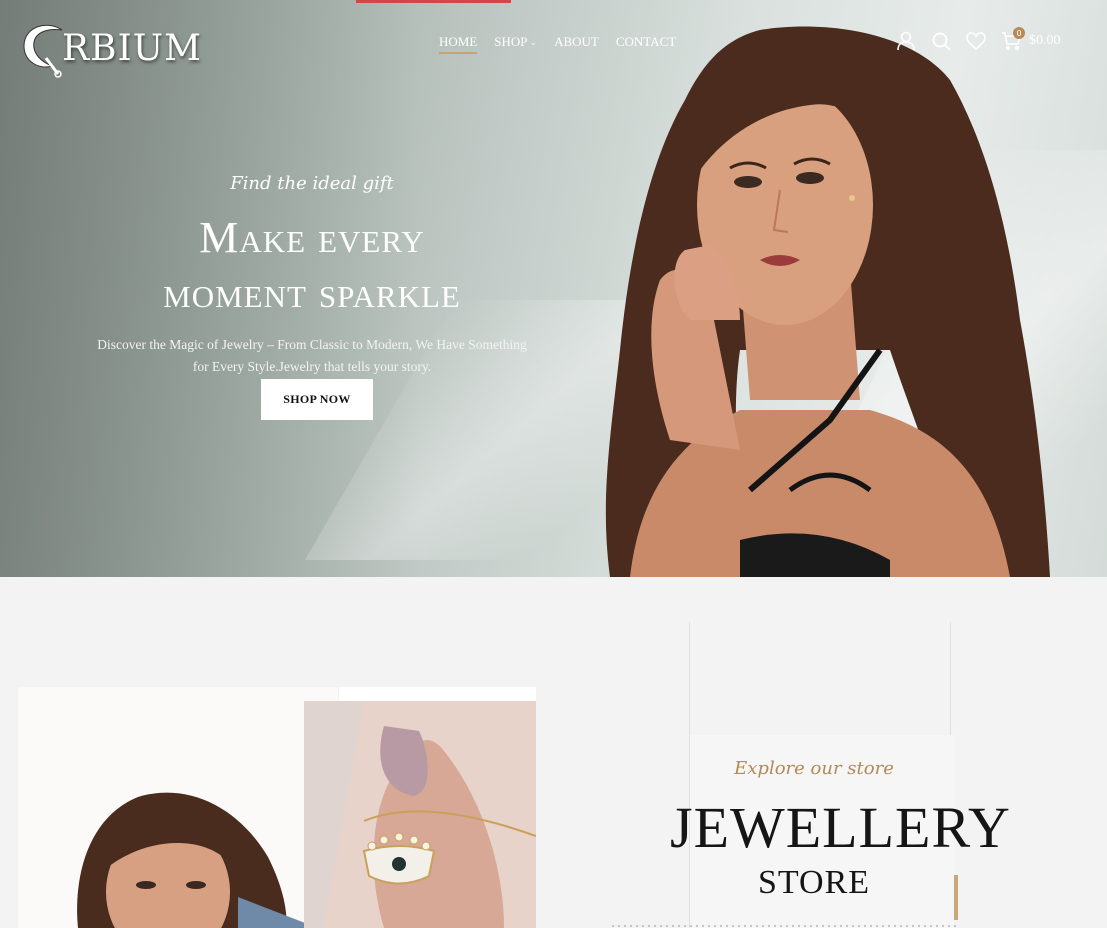  Describe the element at coordinates (312, 292) in the screenshot. I see `hero-title-line2: moment sparkle` at that location.